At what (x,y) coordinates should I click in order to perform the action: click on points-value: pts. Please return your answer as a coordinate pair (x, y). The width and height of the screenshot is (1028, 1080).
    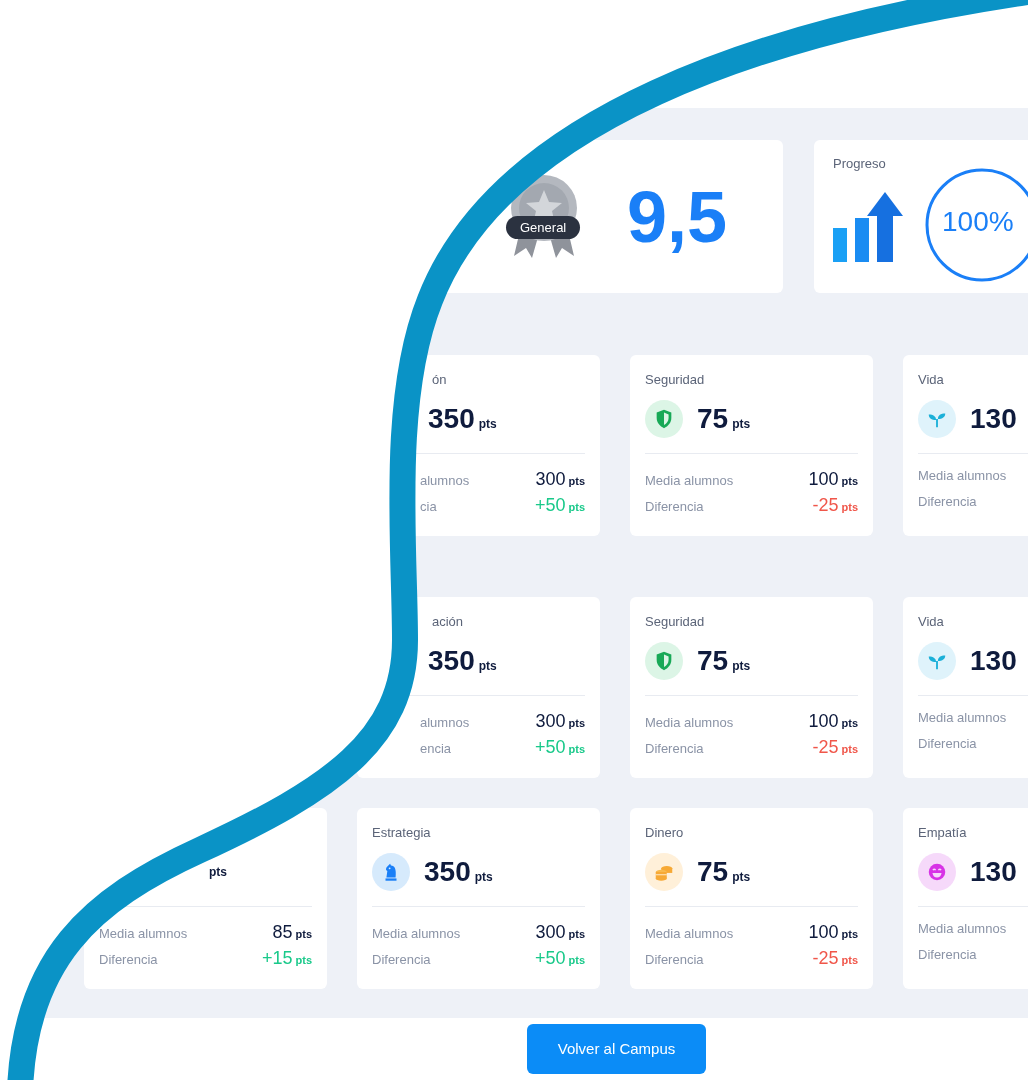
    Looking at the image, I should click on (218, 872).